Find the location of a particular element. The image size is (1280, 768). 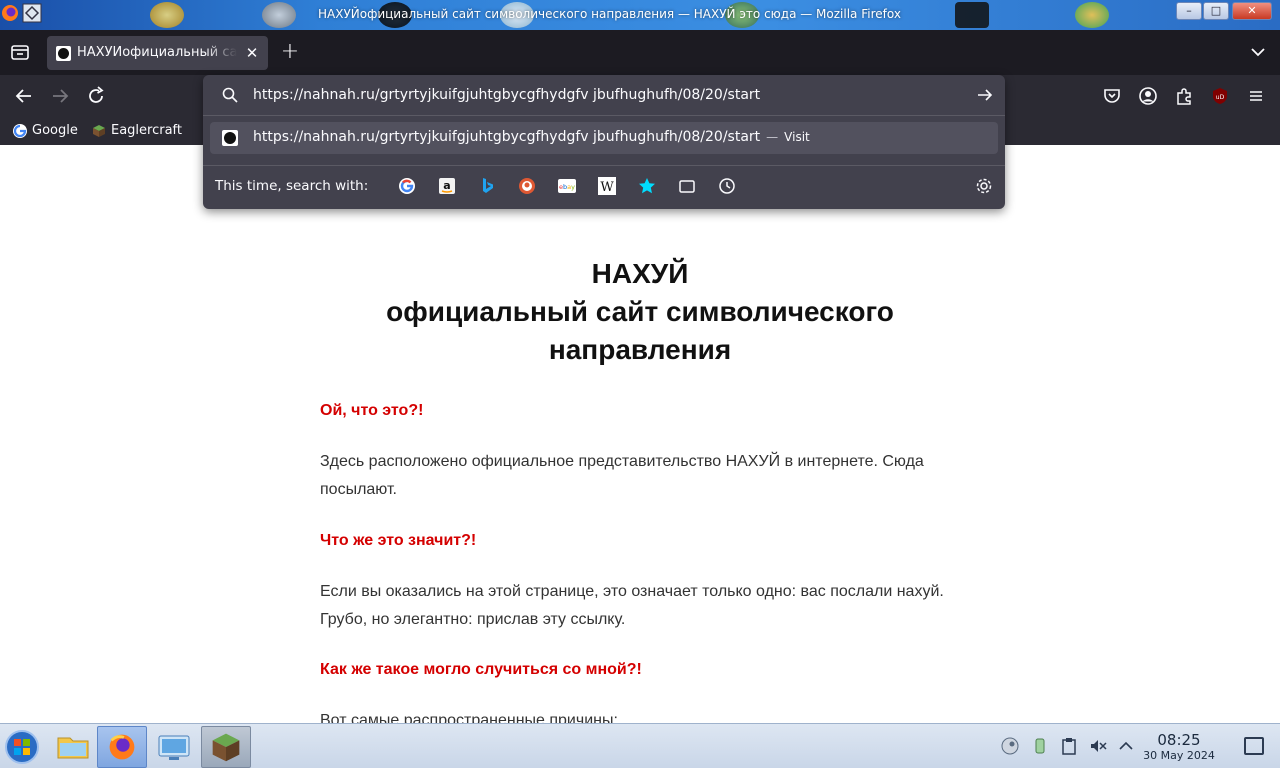

maximize-button: □ is located at coordinates (1216, 11).